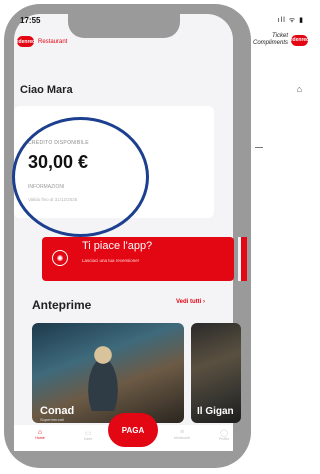 This screenshot has height=474, width=320. I want to click on ticket-text-line1: Ticket, so click(280, 36).